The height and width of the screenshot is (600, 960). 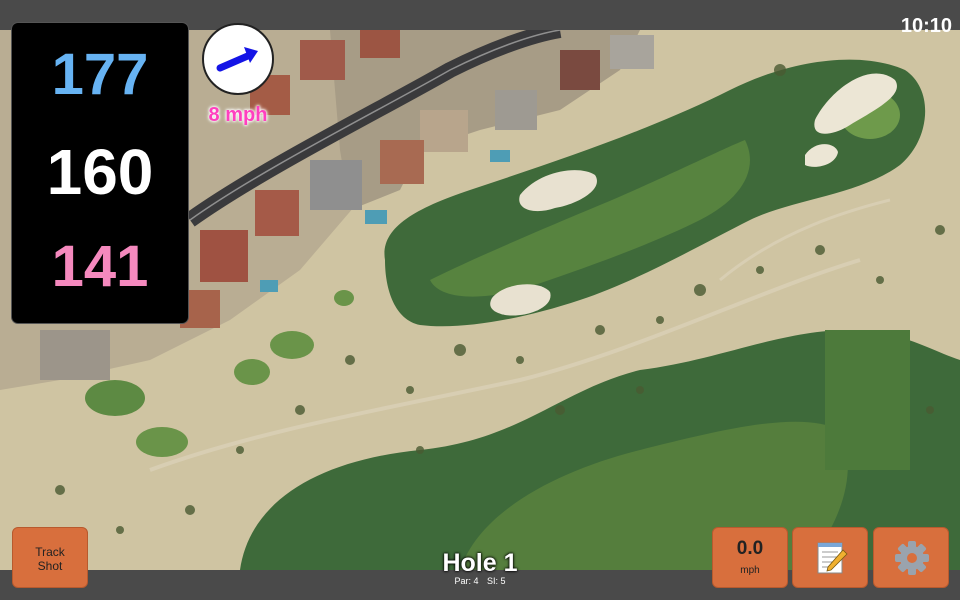 I want to click on distance-panel: 177 160 141, so click(x=100, y=173).